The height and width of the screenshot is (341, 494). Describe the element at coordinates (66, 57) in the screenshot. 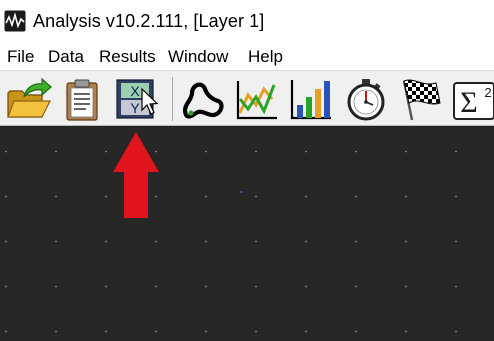

I see `menu-data: Data` at that location.